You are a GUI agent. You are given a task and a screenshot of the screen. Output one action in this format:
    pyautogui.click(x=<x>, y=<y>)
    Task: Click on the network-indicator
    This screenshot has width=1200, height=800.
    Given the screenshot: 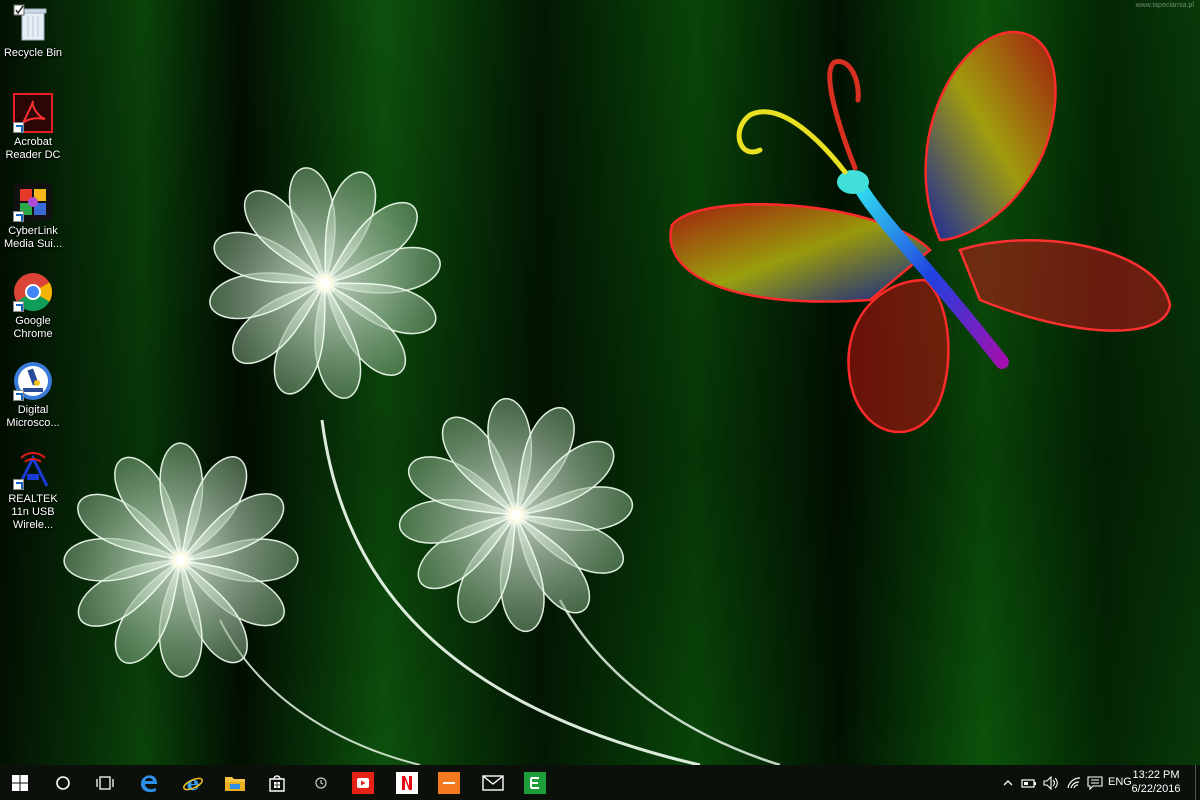 What is the action you would take?
    pyautogui.click(x=1074, y=782)
    